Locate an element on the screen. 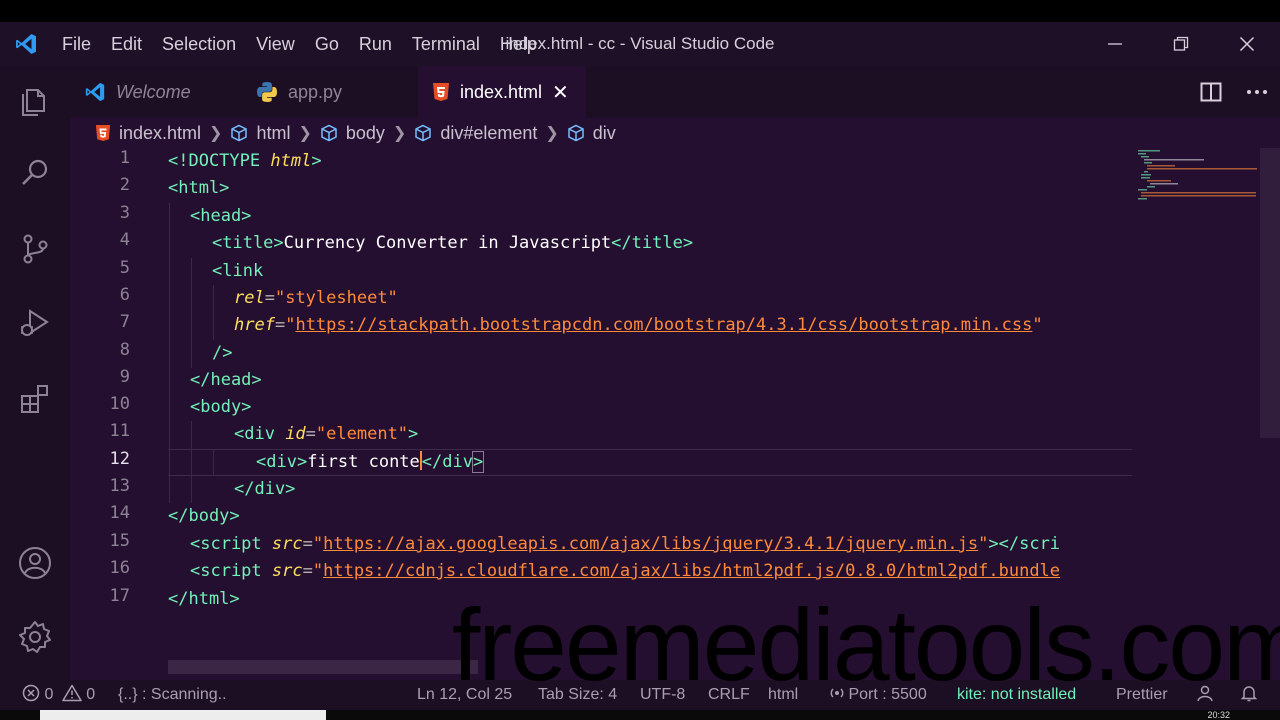 This screenshot has height=720, width=1280. language-mode: html is located at coordinates (783, 695).